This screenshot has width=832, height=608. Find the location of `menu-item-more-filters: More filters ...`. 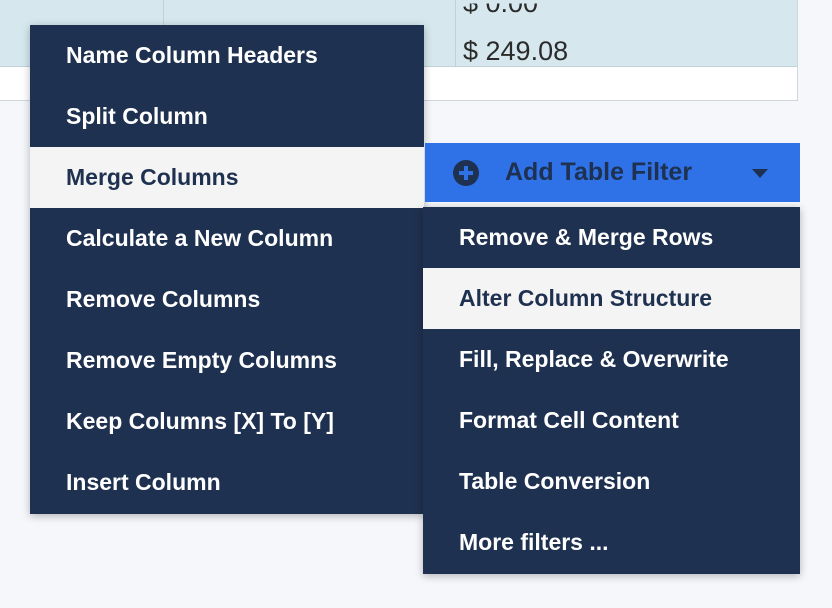

menu-item-more-filters: More filters ... is located at coordinates (611, 542).